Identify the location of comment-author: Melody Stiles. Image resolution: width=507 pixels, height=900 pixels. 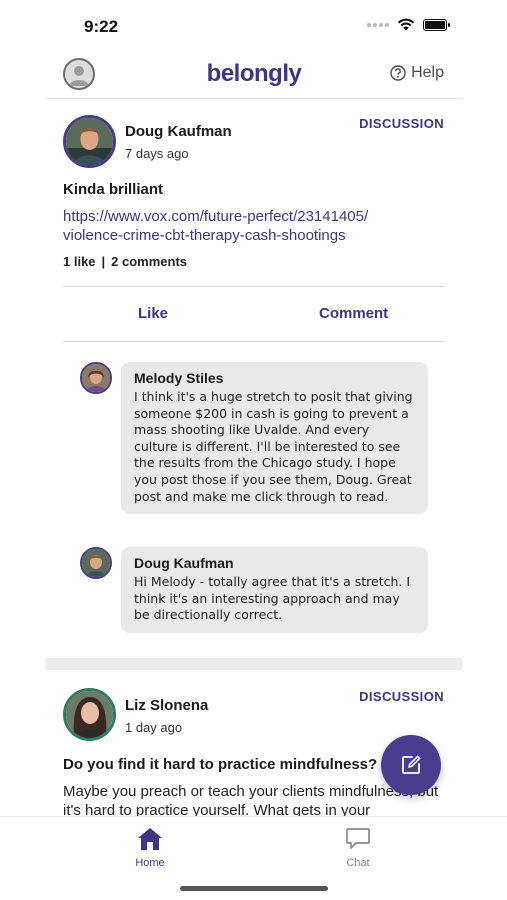
(274, 378).